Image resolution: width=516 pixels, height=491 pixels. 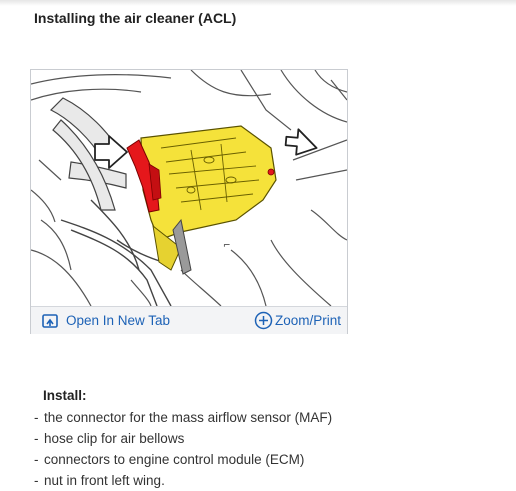 What do you see at coordinates (135, 18) in the screenshot?
I see `page-title: Installing the air cleaner (ACL)` at bounding box center [135, 18].